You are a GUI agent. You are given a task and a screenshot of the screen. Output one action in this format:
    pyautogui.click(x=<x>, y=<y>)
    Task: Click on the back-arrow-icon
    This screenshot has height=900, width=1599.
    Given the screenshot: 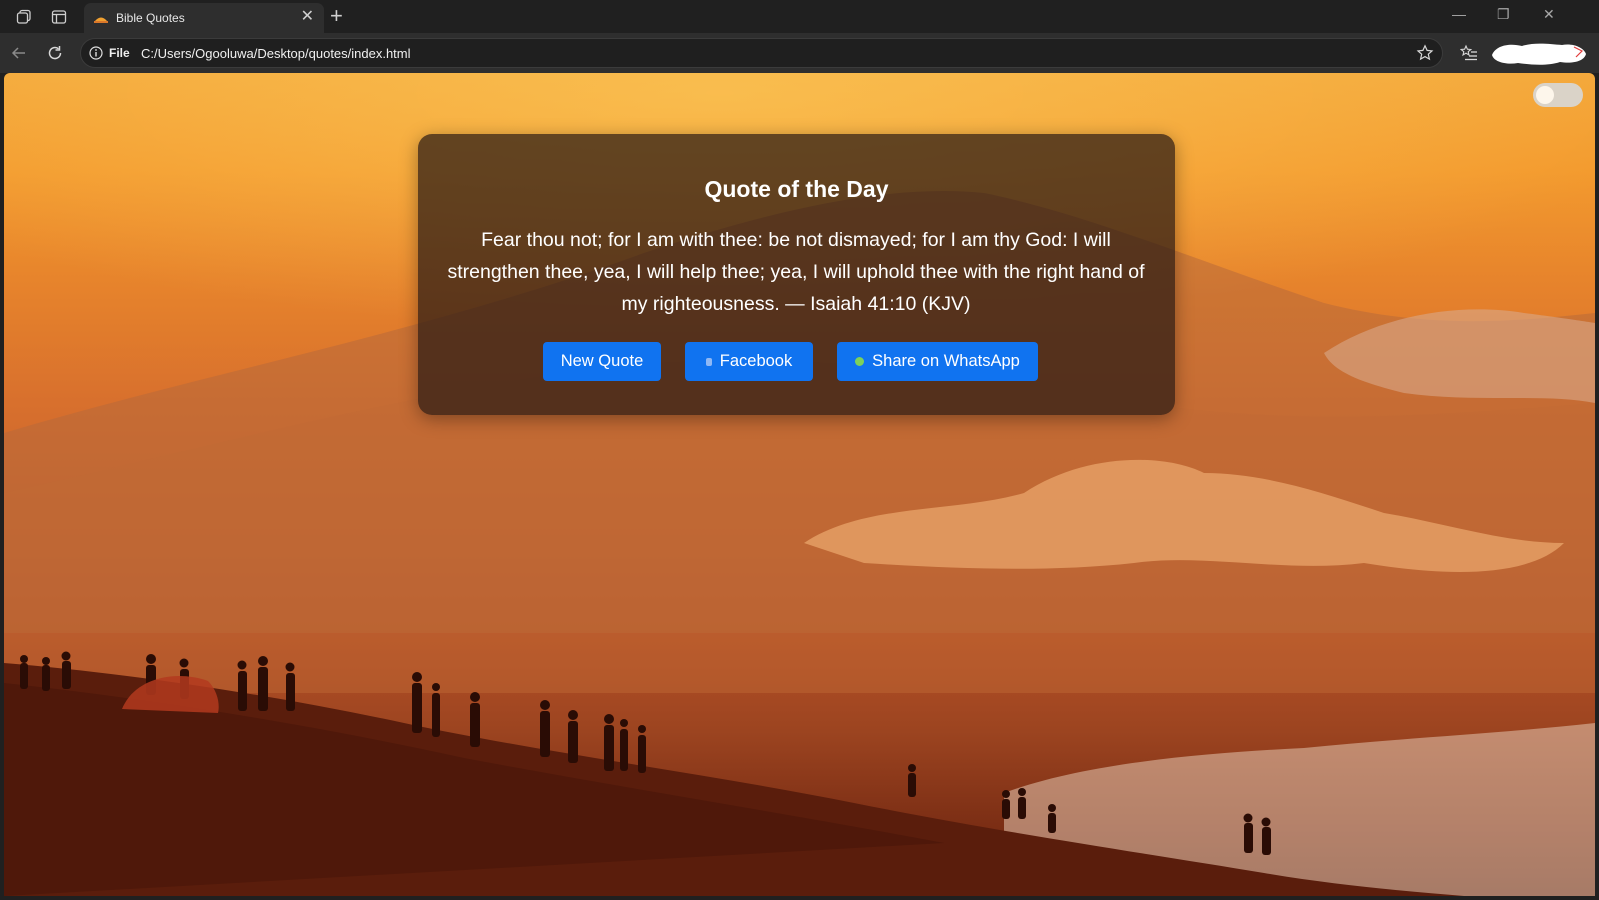 What is the action you would take?
    pyautogui.click(x=19, y=53)
    